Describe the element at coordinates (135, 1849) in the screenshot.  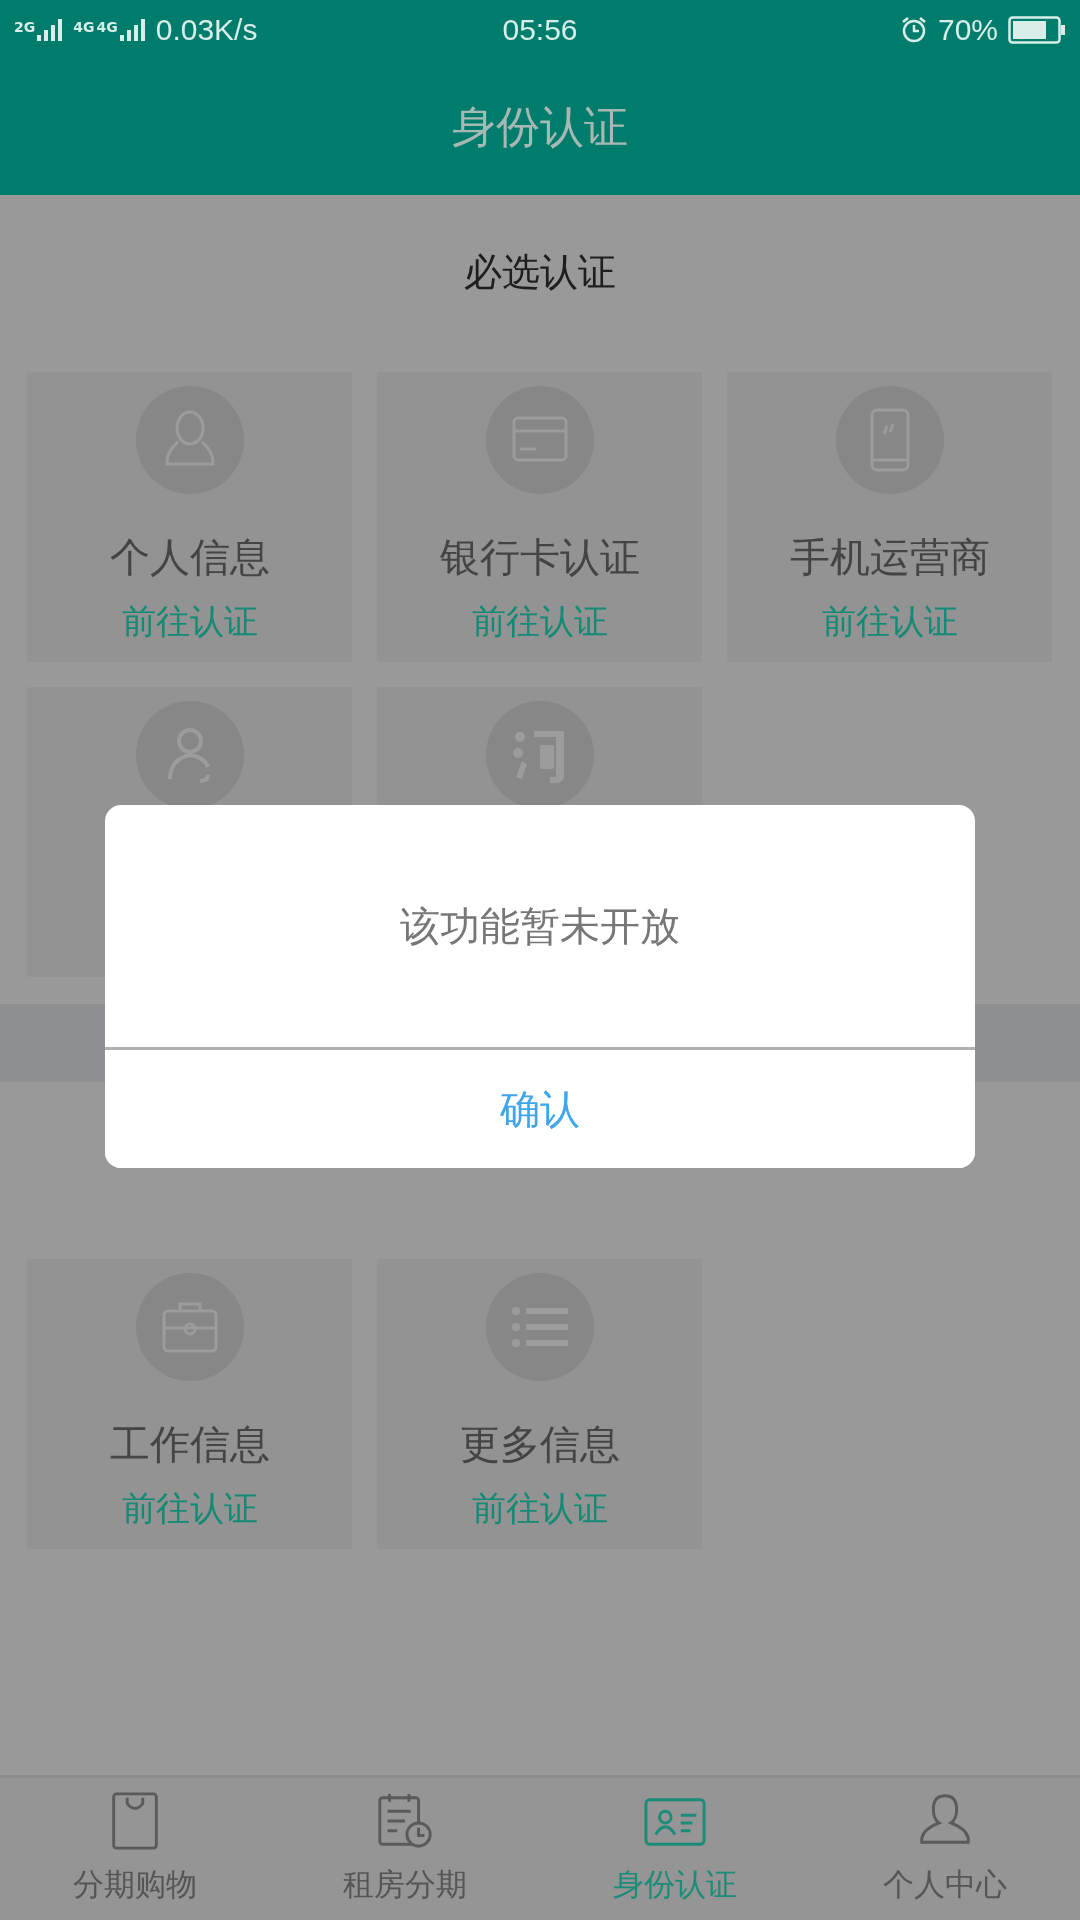
I see `tab-item: 分期购物` at that location.